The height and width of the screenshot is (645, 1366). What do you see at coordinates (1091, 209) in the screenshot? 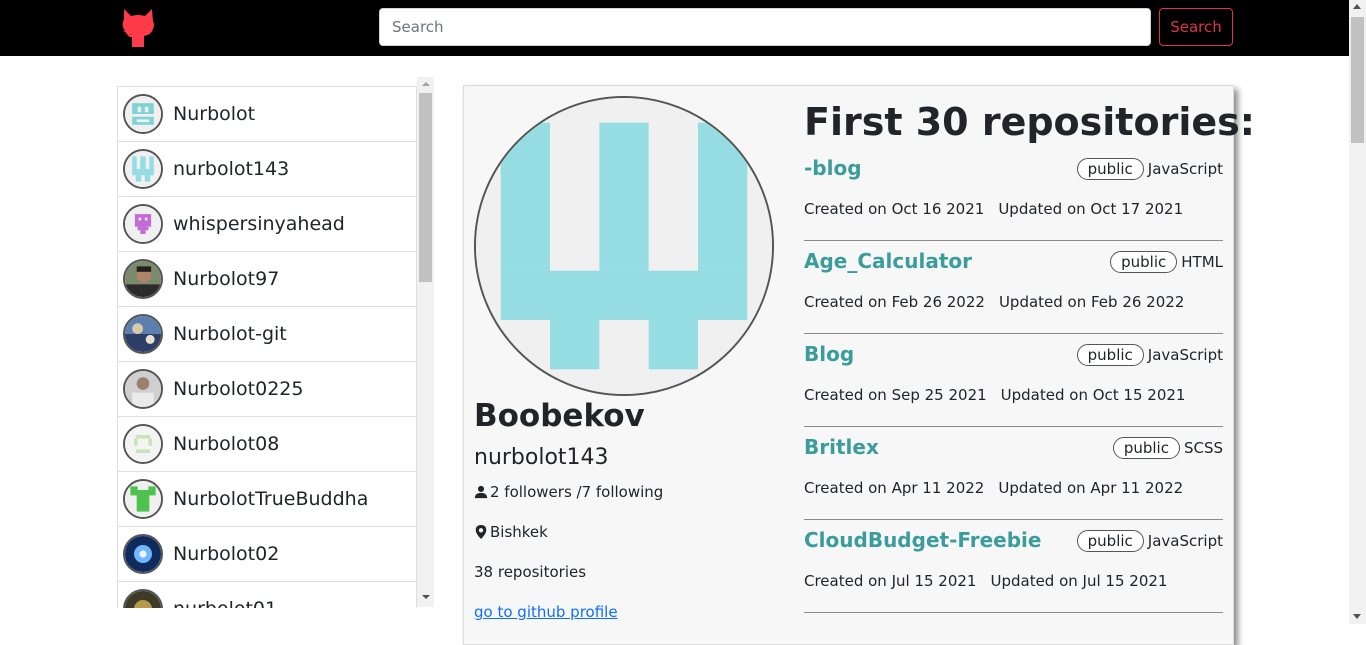
I see `updated-date: Updated on Oct 17 2021` at bounding box center [1091, 209].